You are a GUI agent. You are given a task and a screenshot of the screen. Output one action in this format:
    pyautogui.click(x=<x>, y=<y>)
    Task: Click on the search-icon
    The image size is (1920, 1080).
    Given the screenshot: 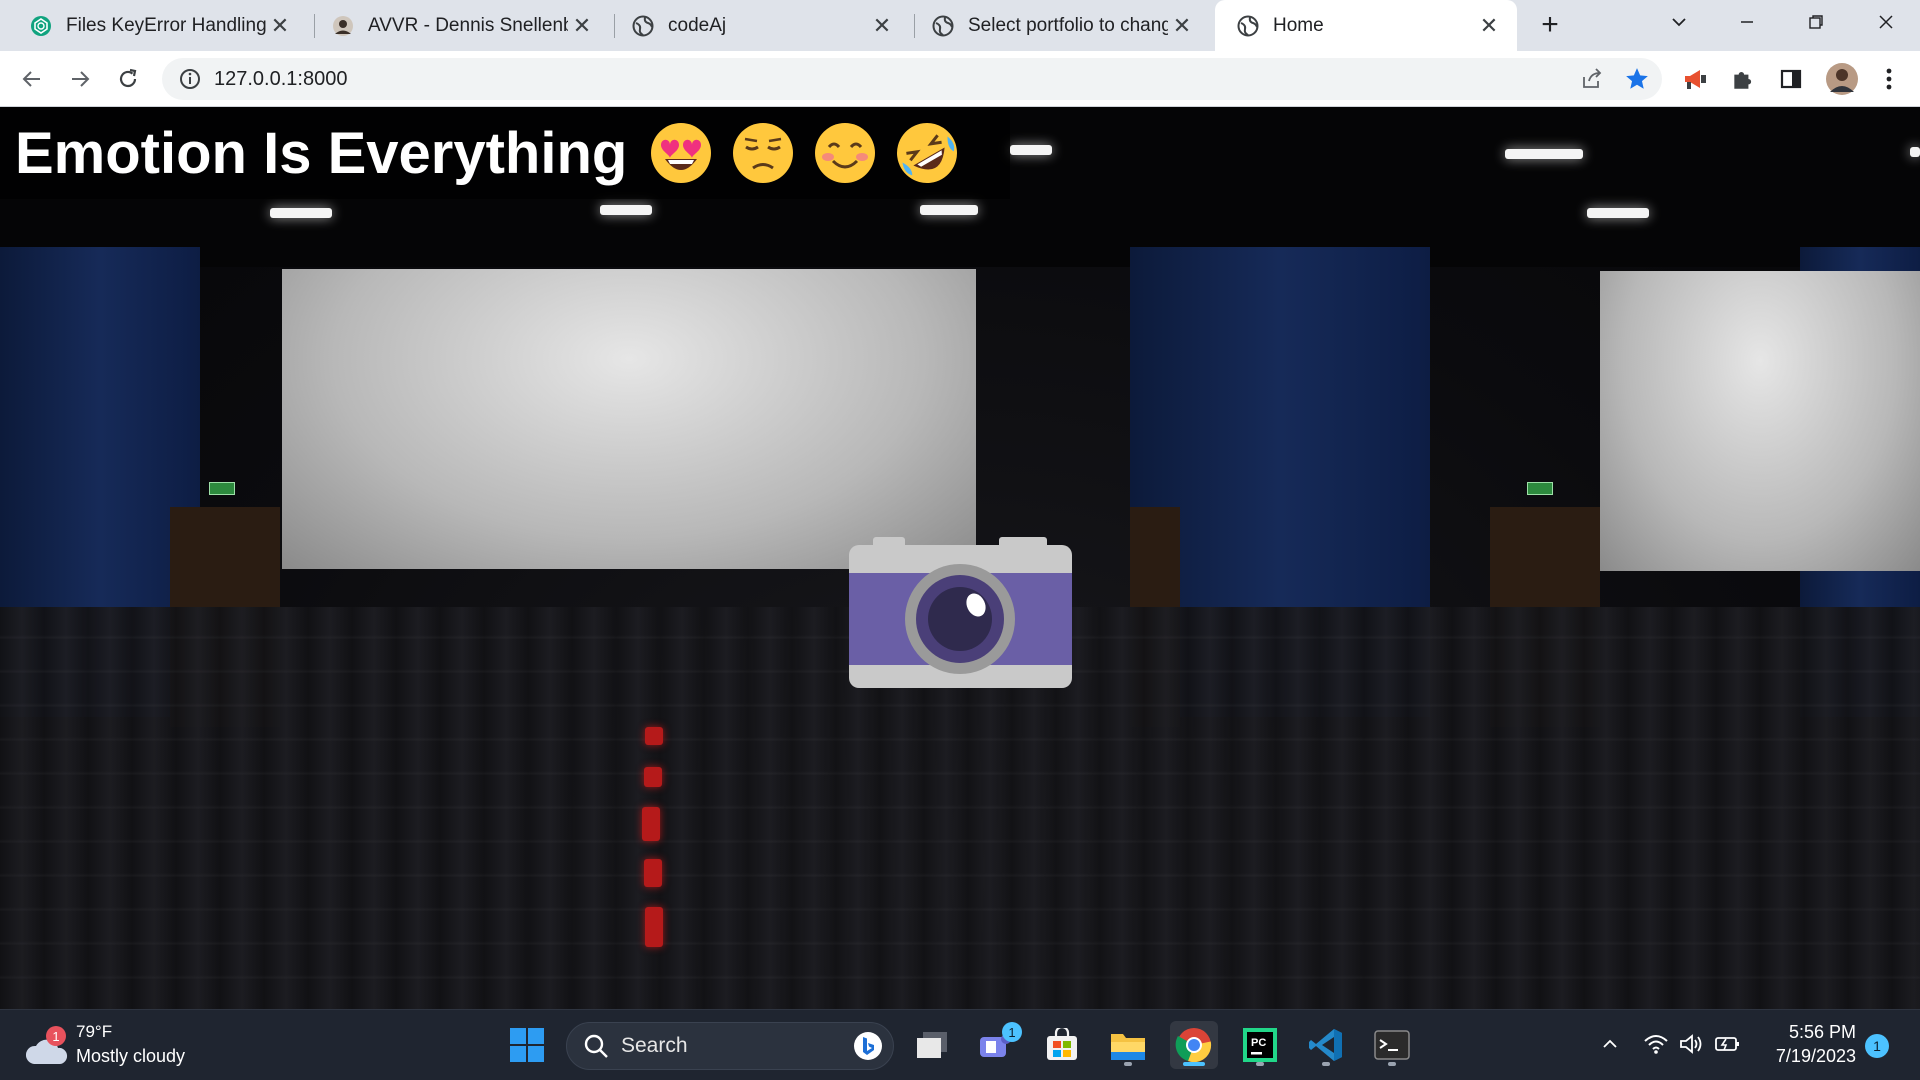 What is the action you would take?
    pyautogui.click(x=596, y=1046)
    